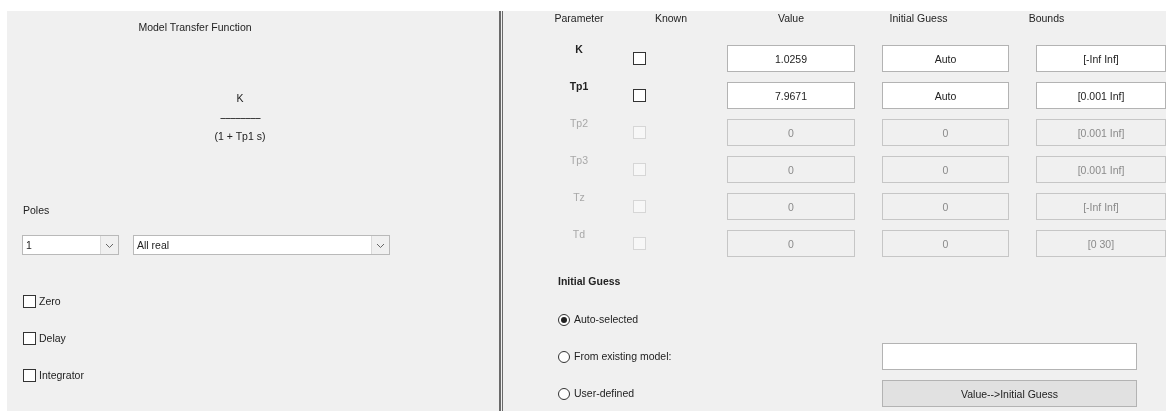  I want to click on column-header: Known, so click(671, 18).